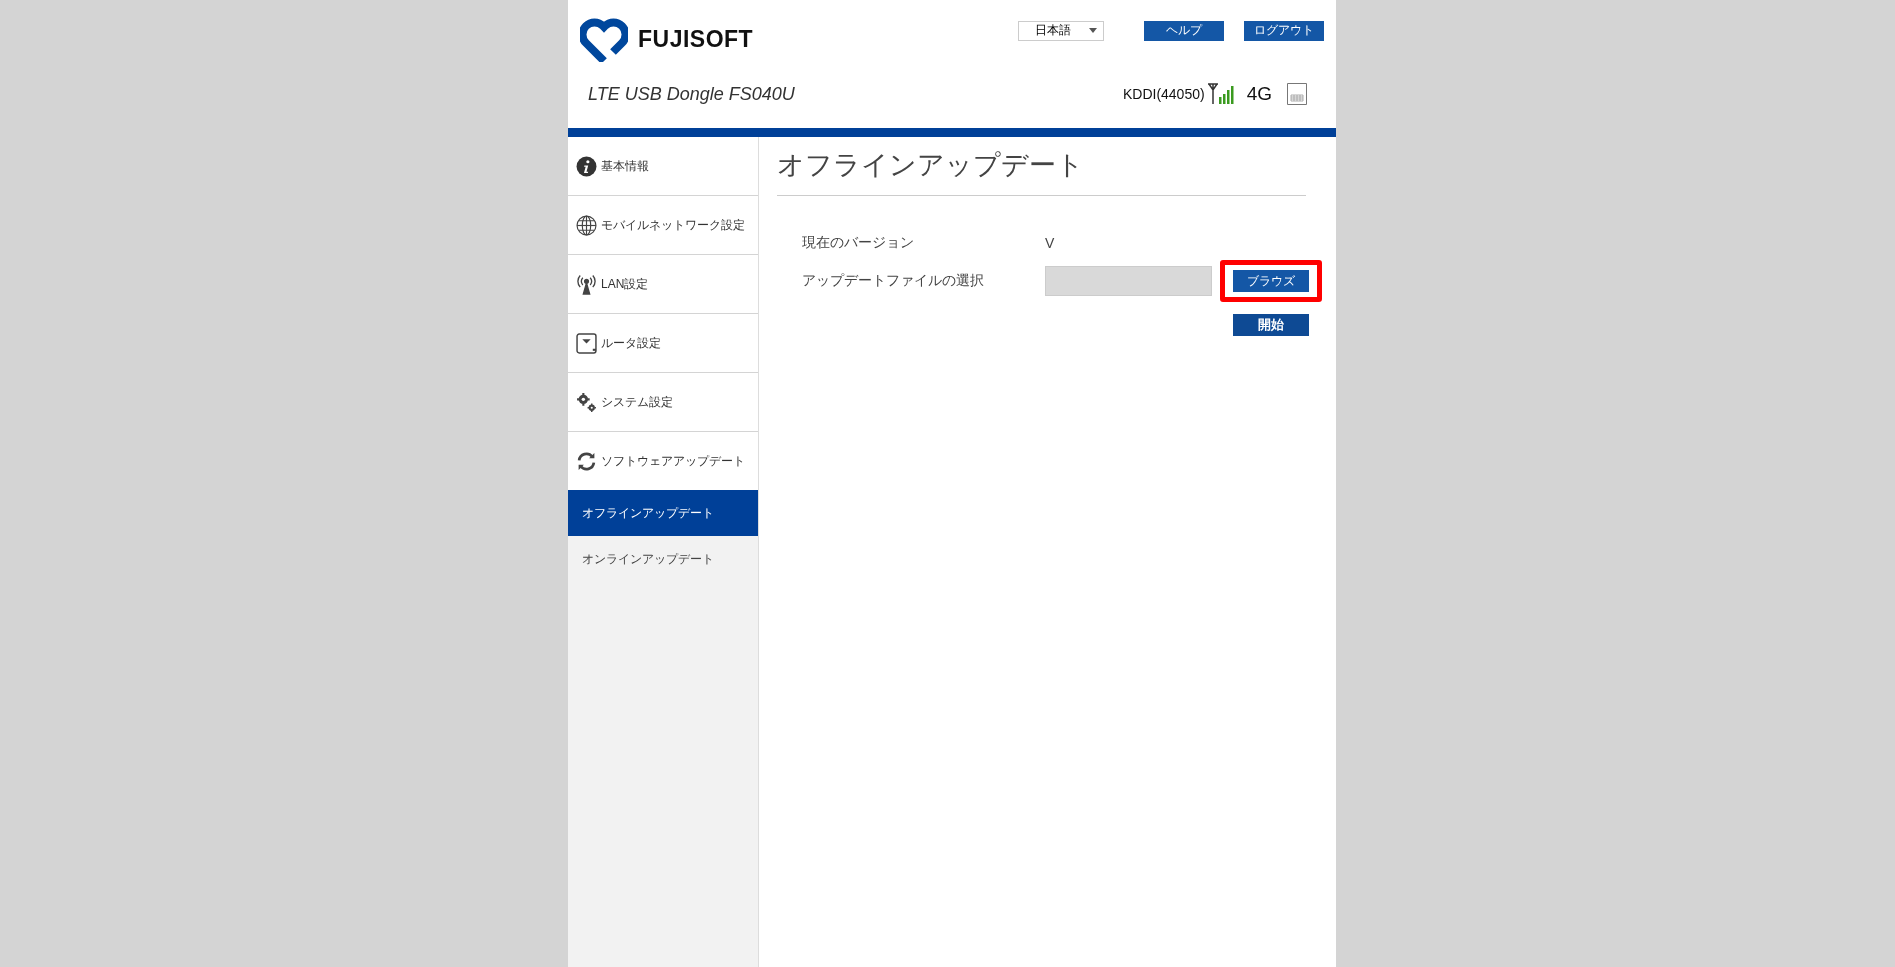 The height and width of the screenshot is (967, 1895). I want to click on page-title: オフラインアップデート, so click(1041, 171).